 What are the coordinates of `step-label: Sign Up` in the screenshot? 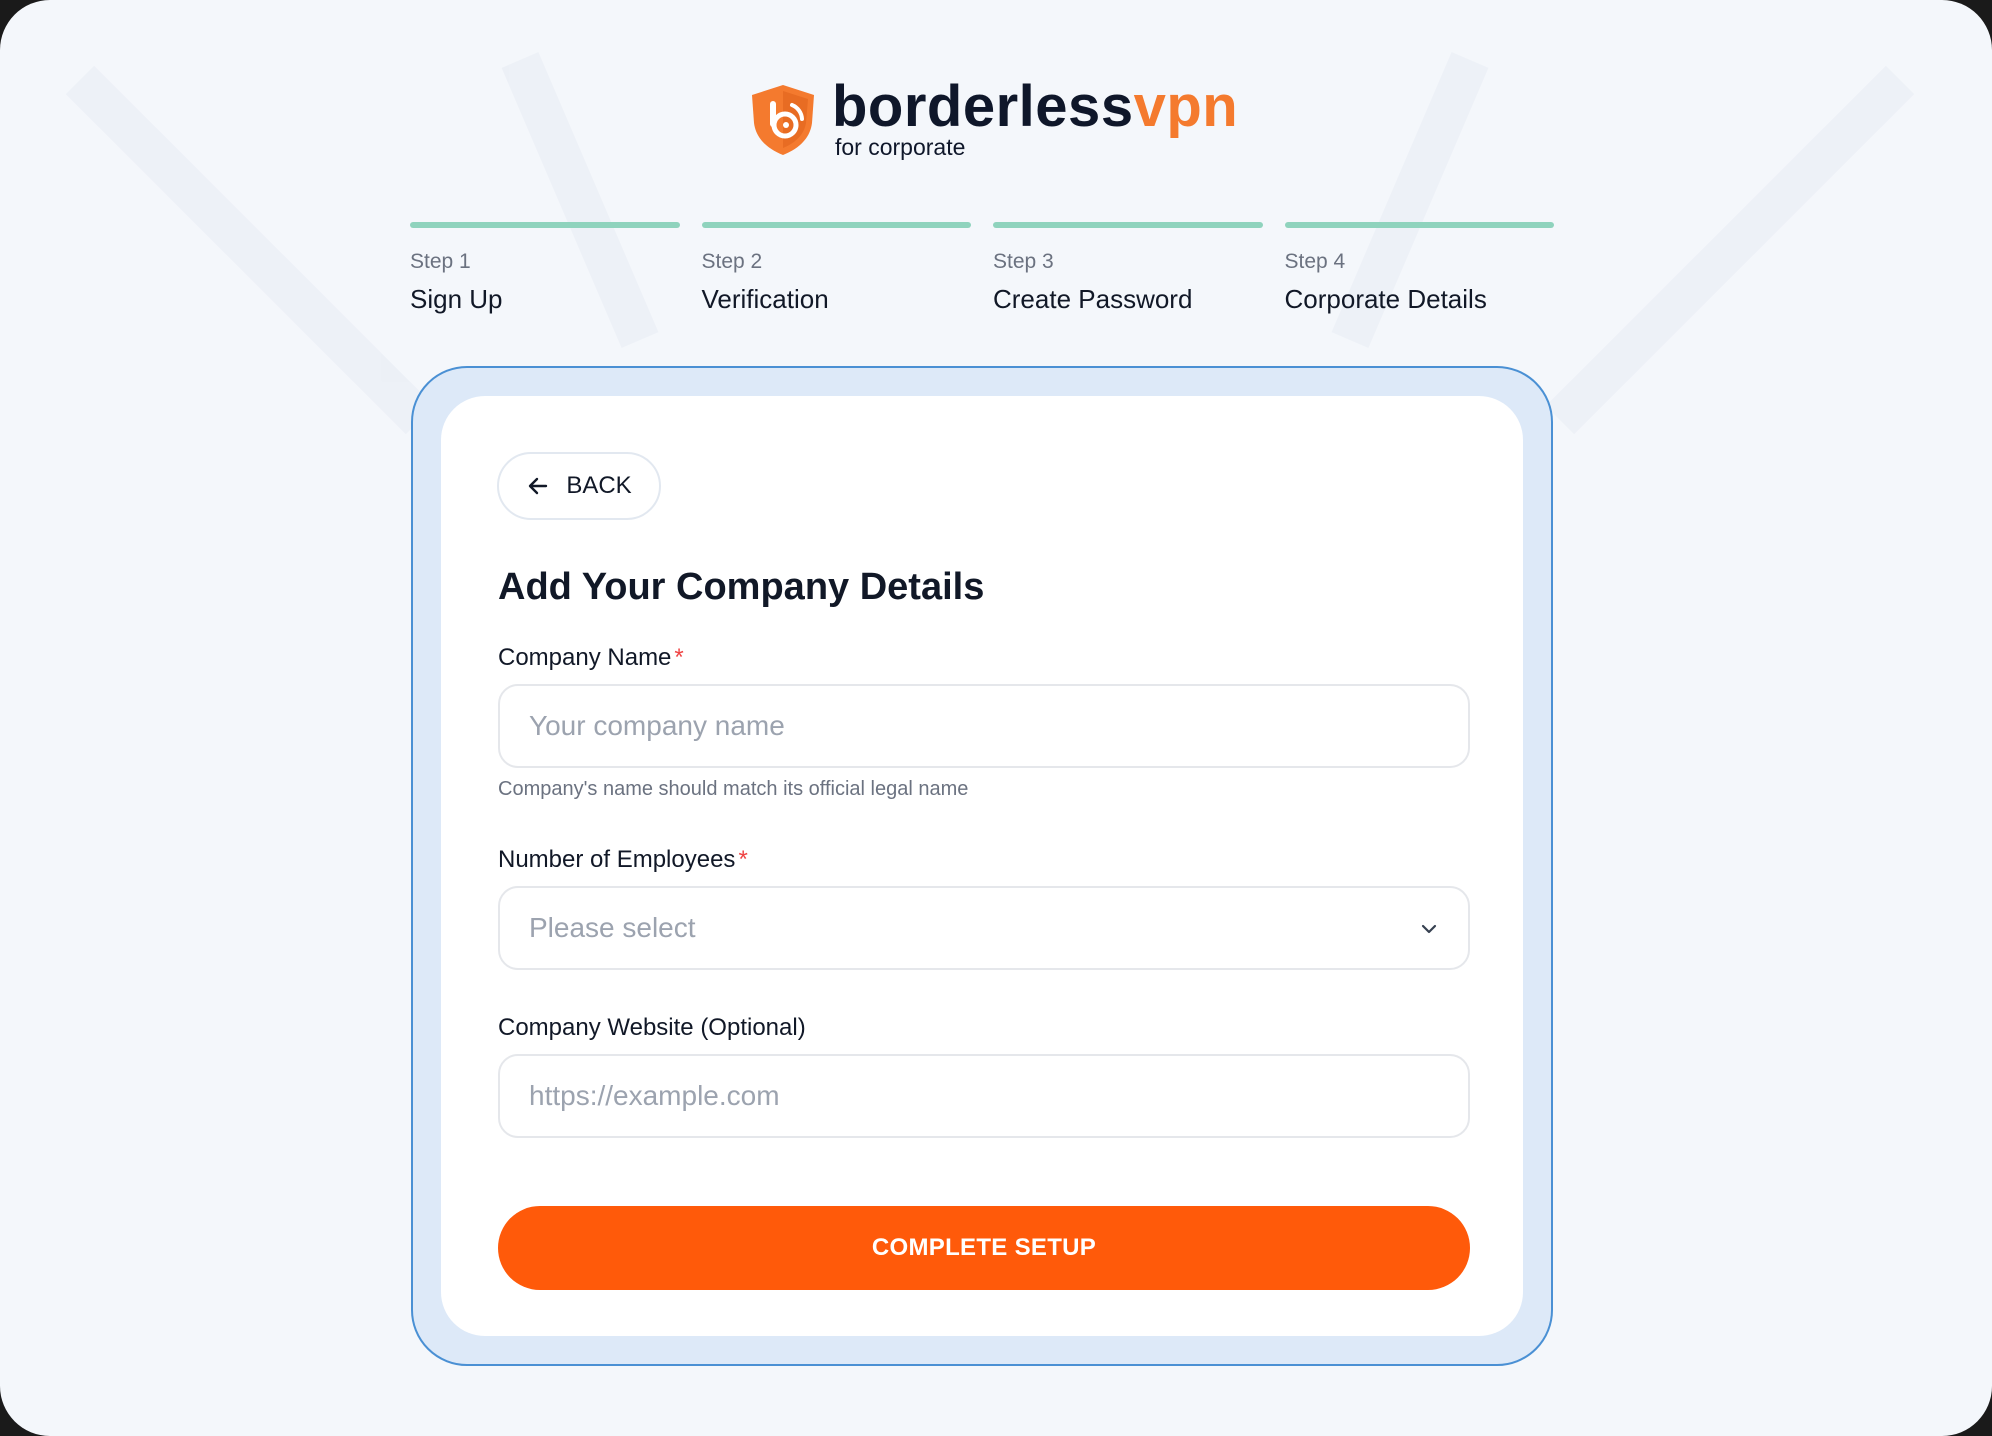 It's located at (456, 299).